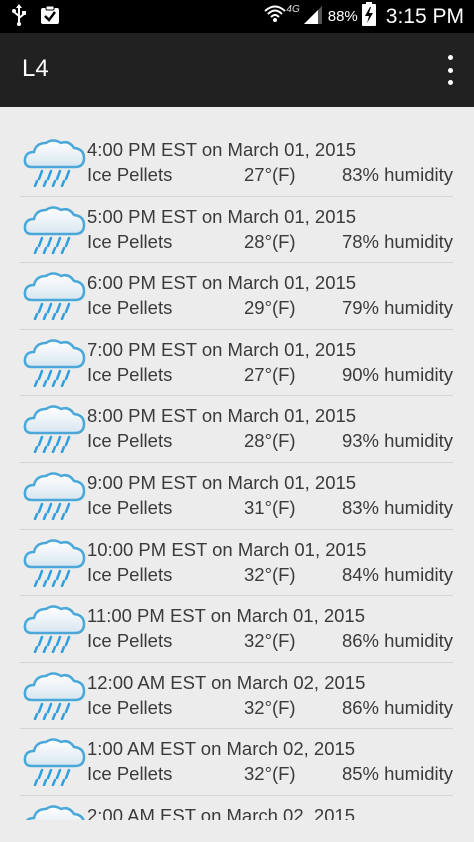  Describe the element at coordinates (237, 16) in the screenshot. I see `status-bar: 4G 88% 3:15 PM` at that location.